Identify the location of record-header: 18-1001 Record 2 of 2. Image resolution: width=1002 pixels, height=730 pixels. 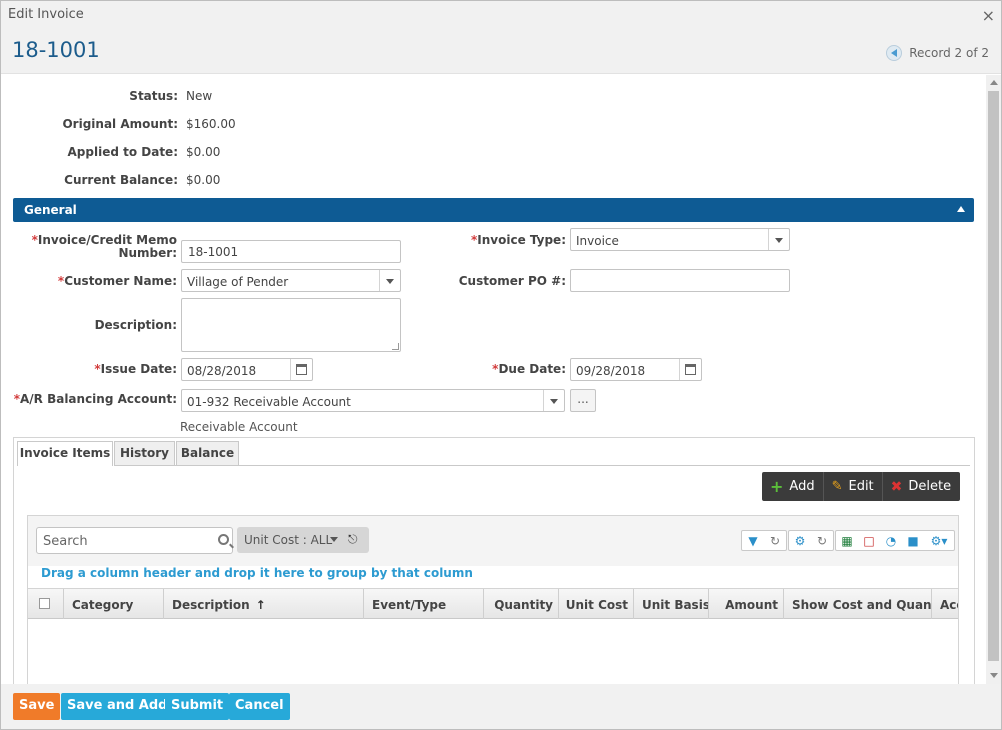
(501, 51).